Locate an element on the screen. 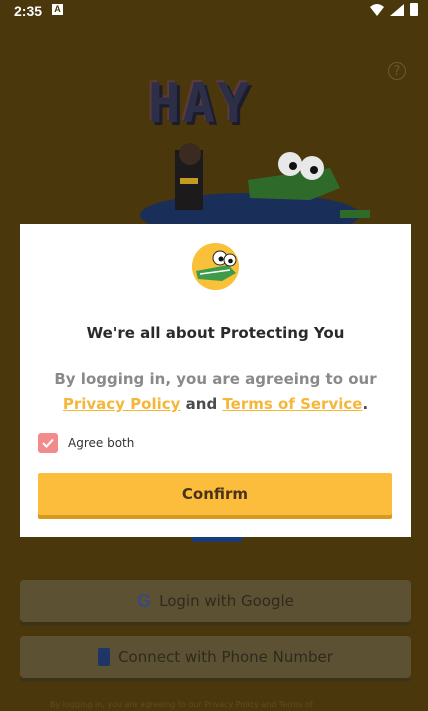 This screenshot has height=711, width=428. login-google-label: Login with Google is located at coordinates (226, 601).